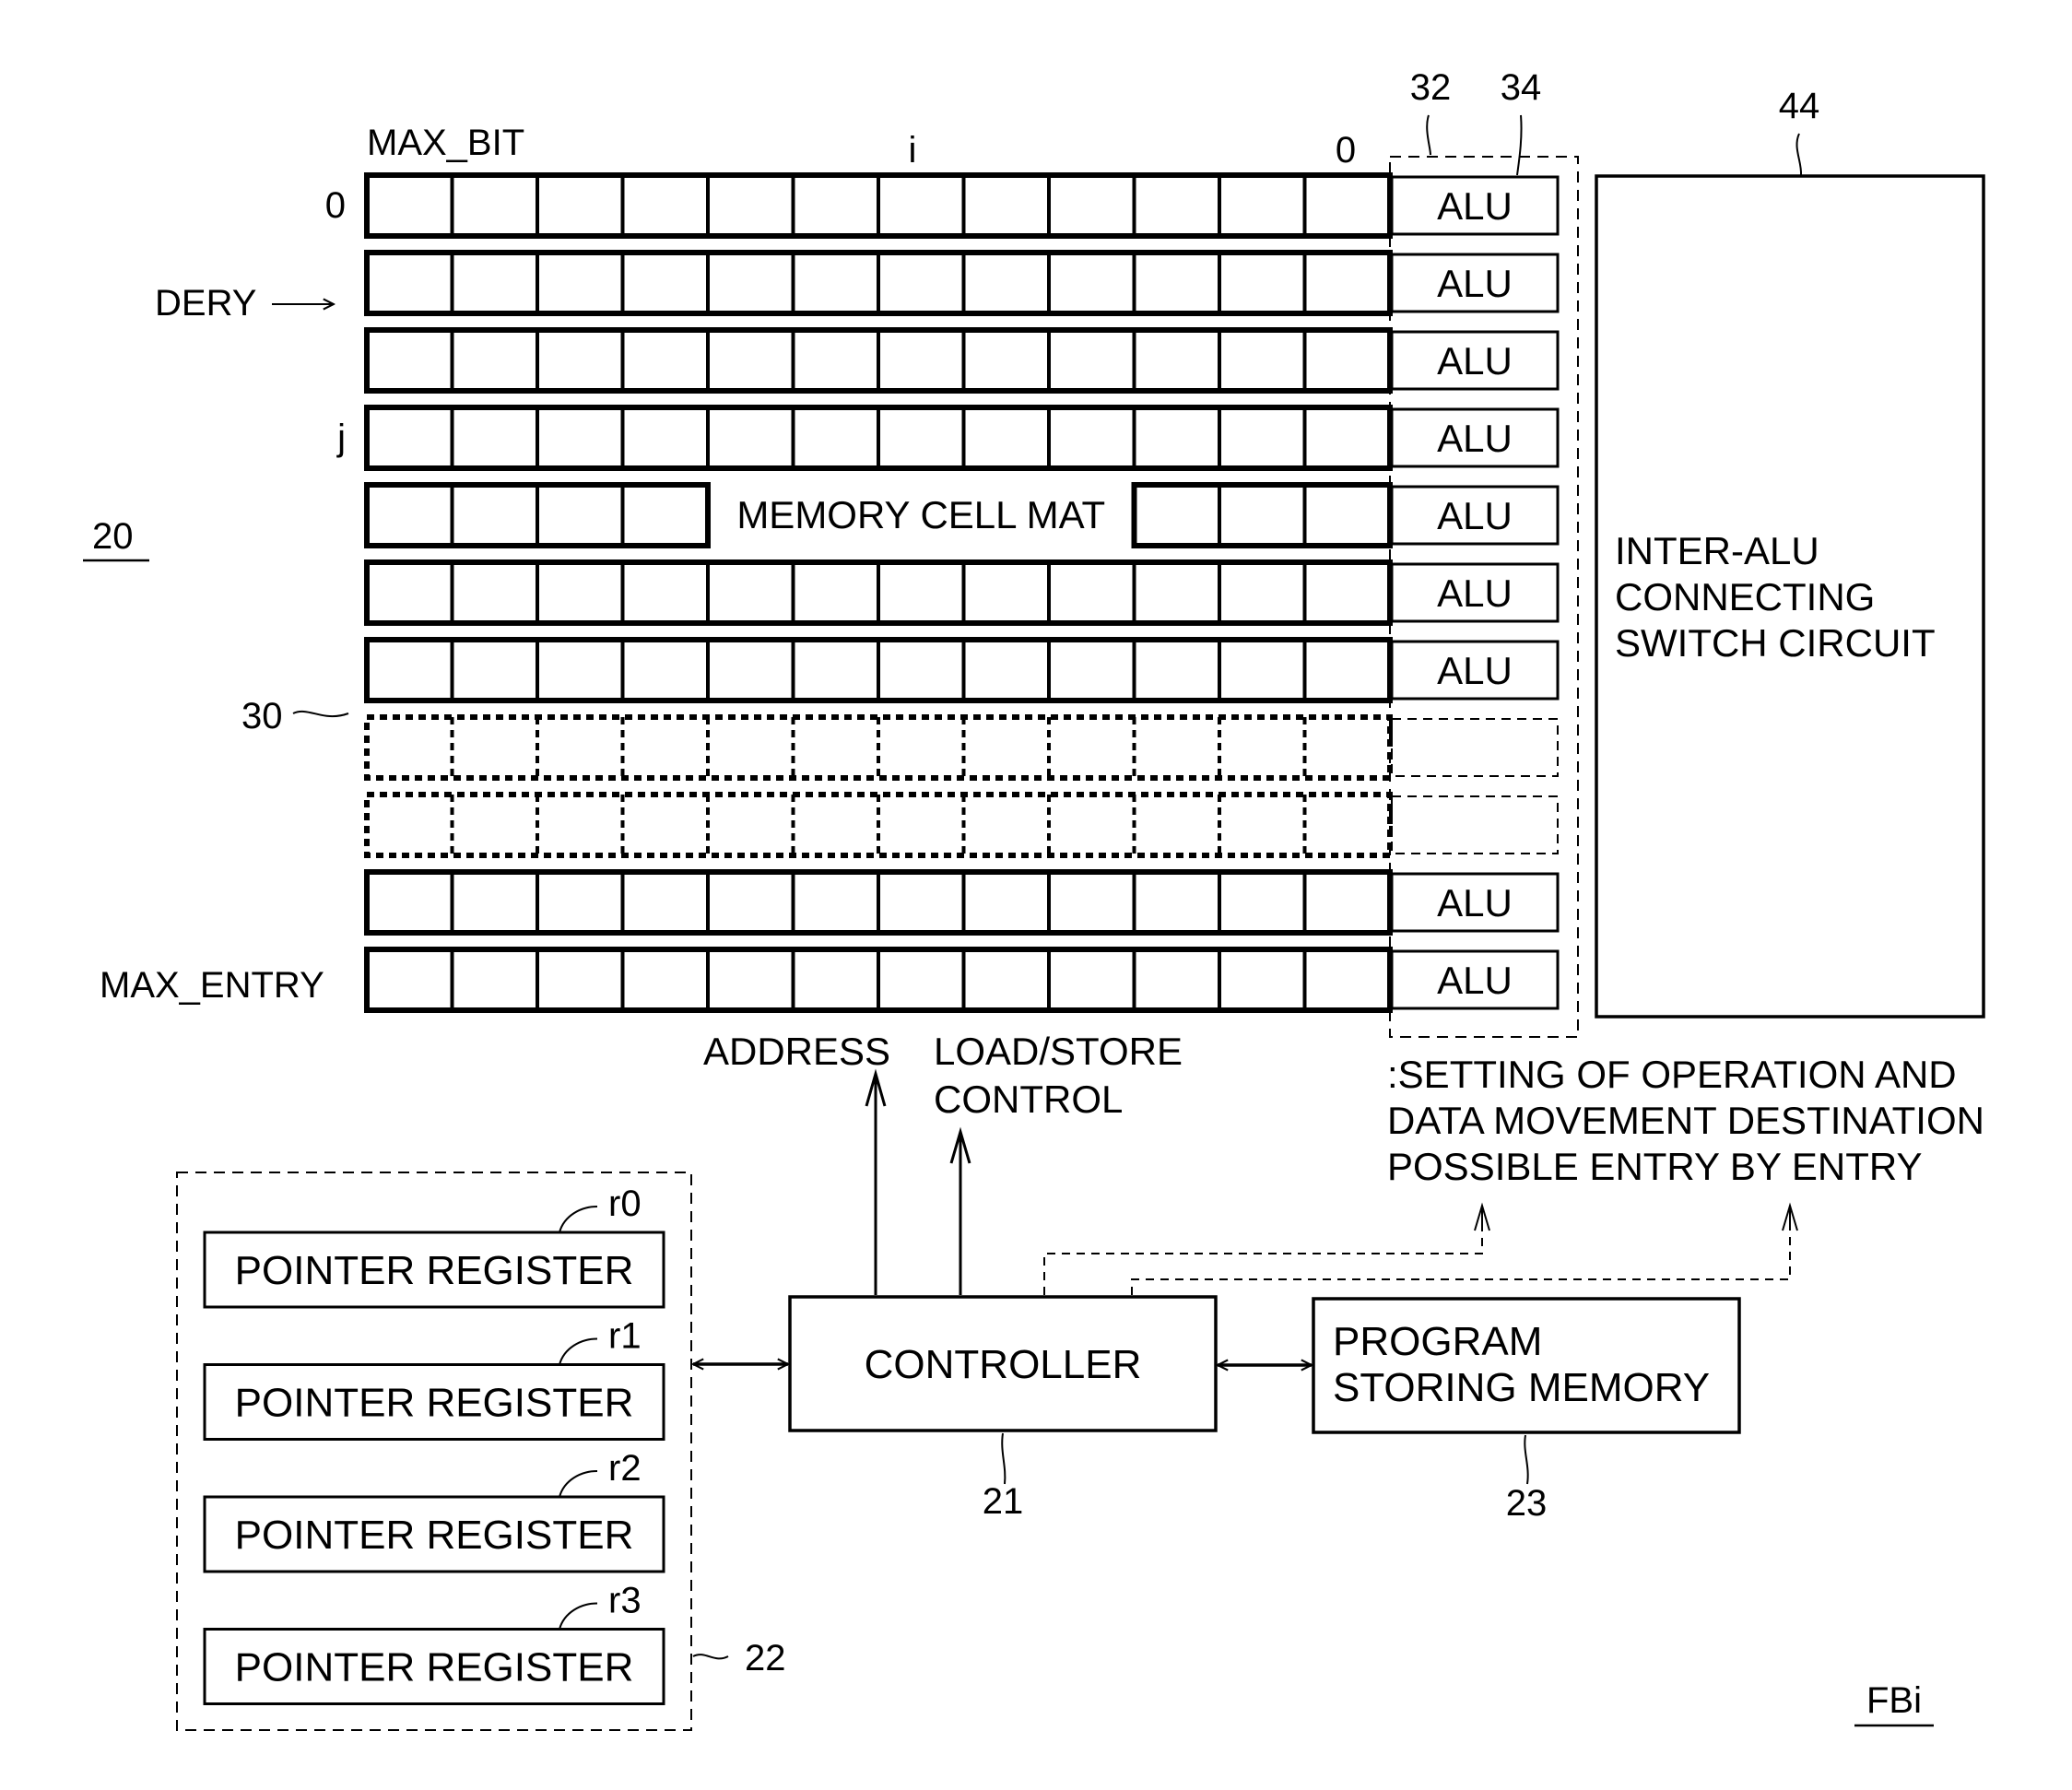 This screenshot has height=1790, width=2072. What do you see at coordinates (1655, 1166) in the screenshot?
I see `setting-note-line-3: POSSIBLE ENTRY BY ENTRY` at bounding box center [1655, 1166].